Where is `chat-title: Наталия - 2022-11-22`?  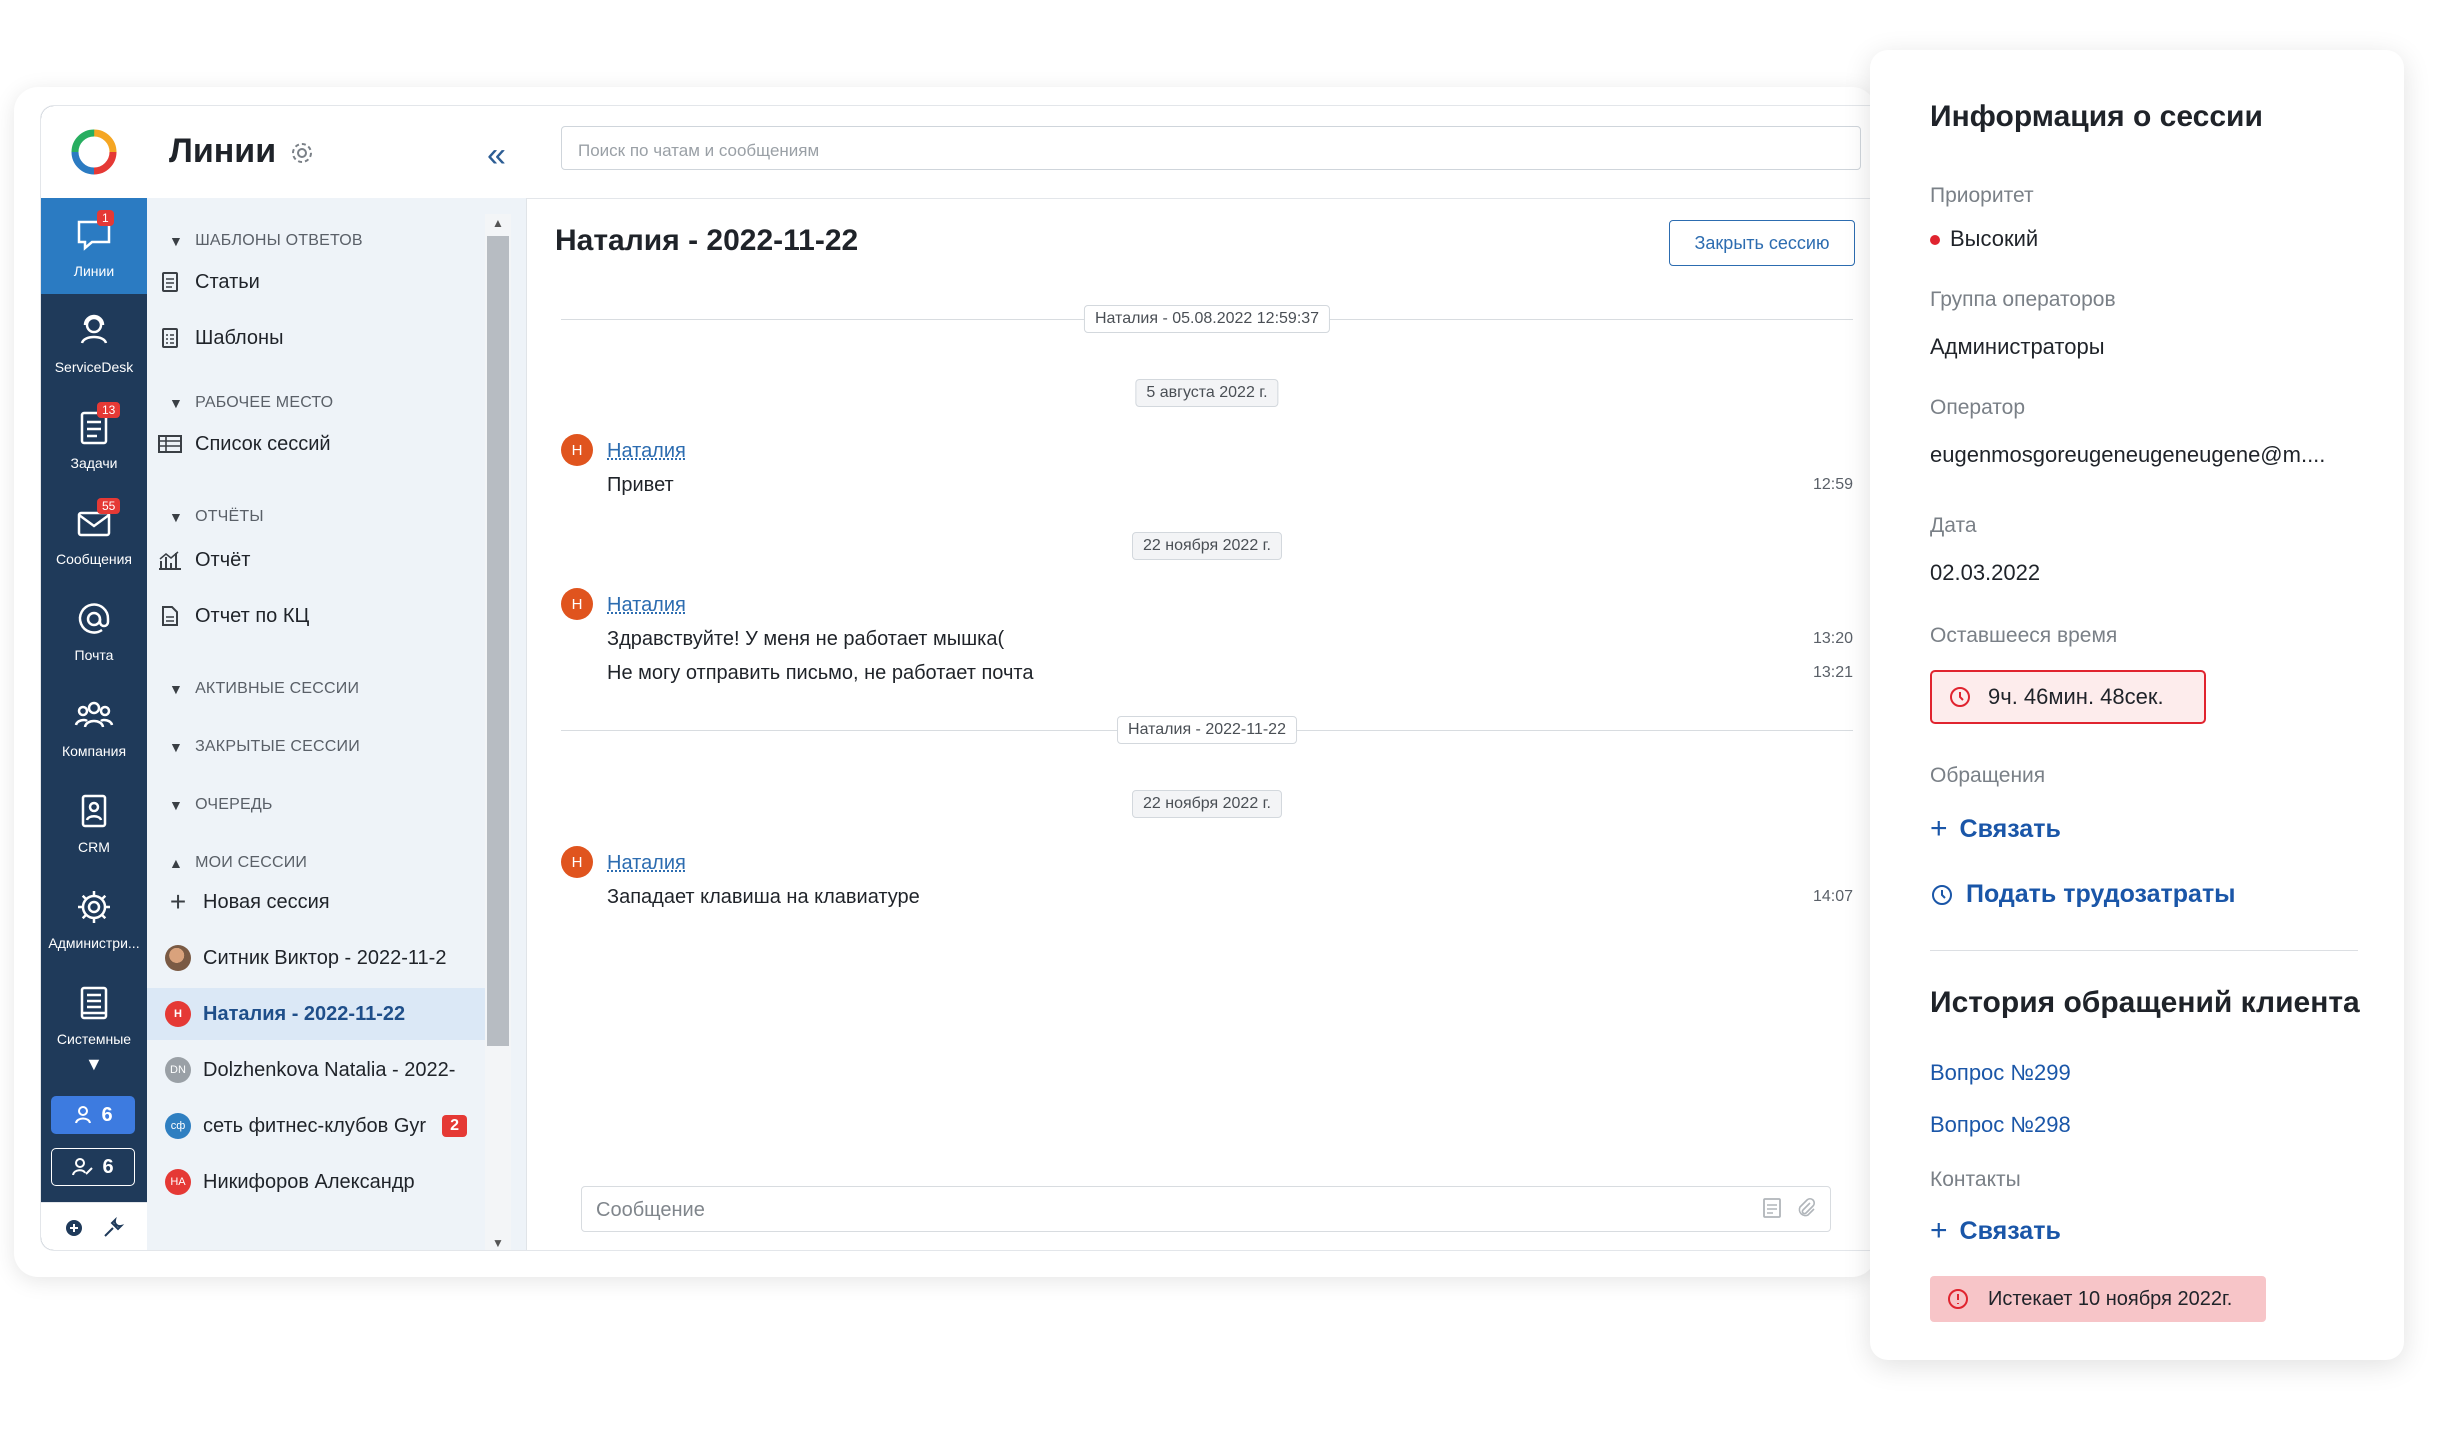 chat-title: Наталия - 2022-11-22 is located at coordinates (707, 240).